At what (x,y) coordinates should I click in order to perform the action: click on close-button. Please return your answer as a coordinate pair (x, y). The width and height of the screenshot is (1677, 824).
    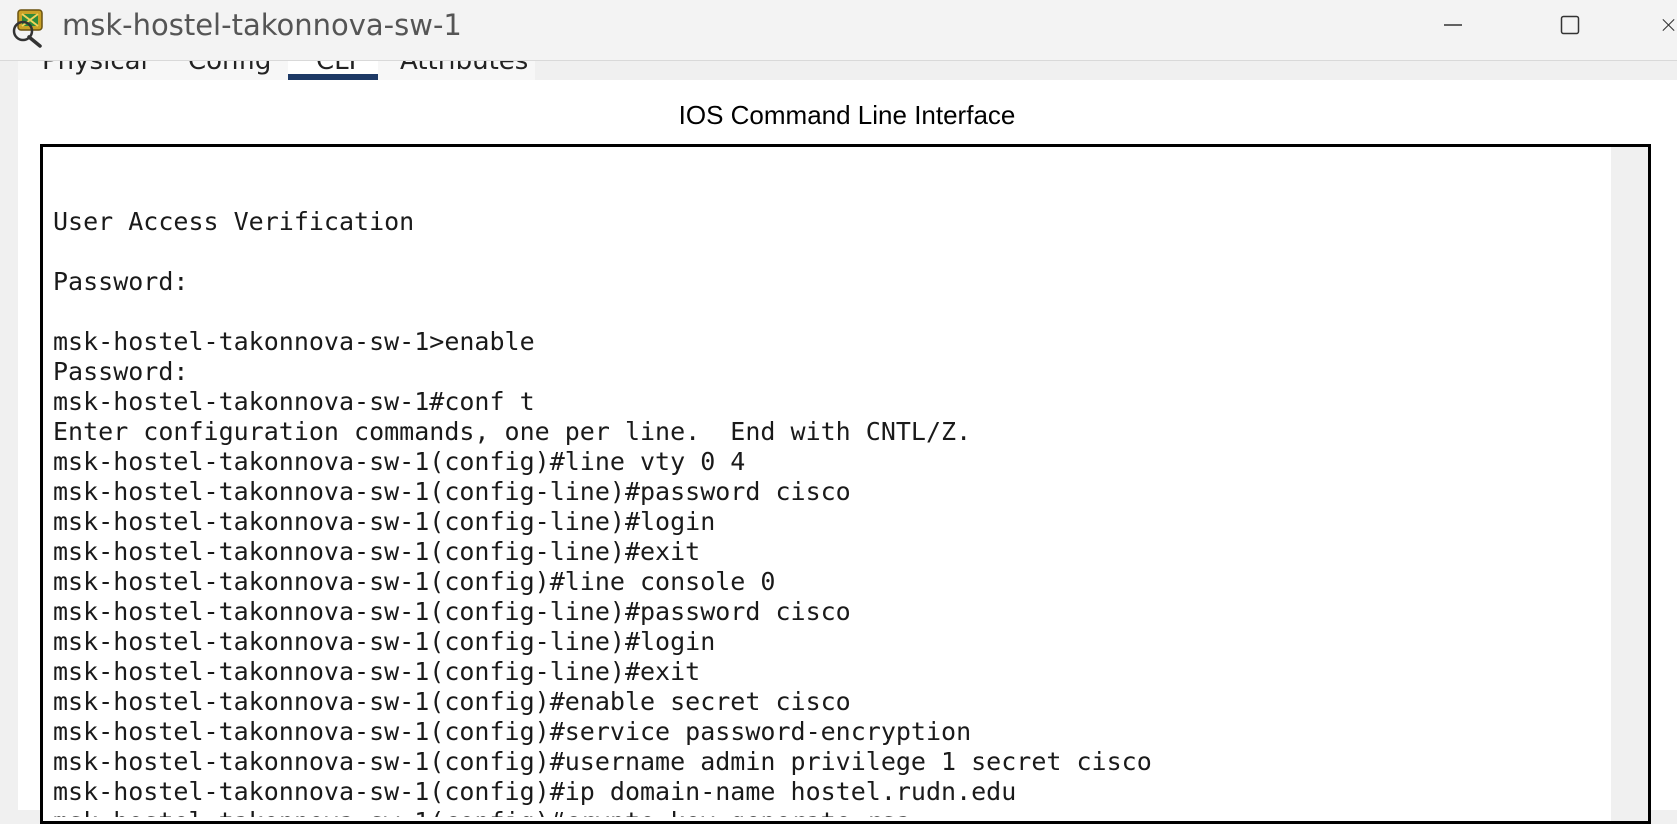
    Looking at the image, I should click on (1668, 25).